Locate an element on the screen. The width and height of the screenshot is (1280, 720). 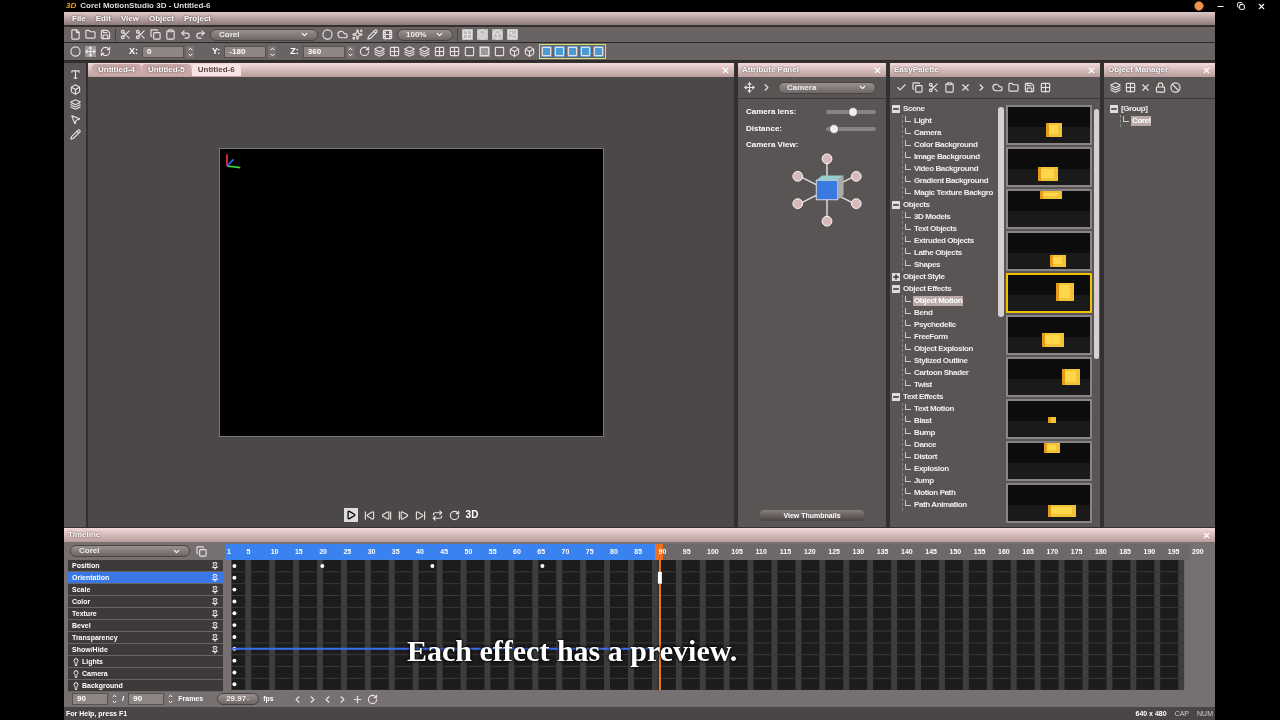
number-field: -180 is located at coordinates (245, 51).